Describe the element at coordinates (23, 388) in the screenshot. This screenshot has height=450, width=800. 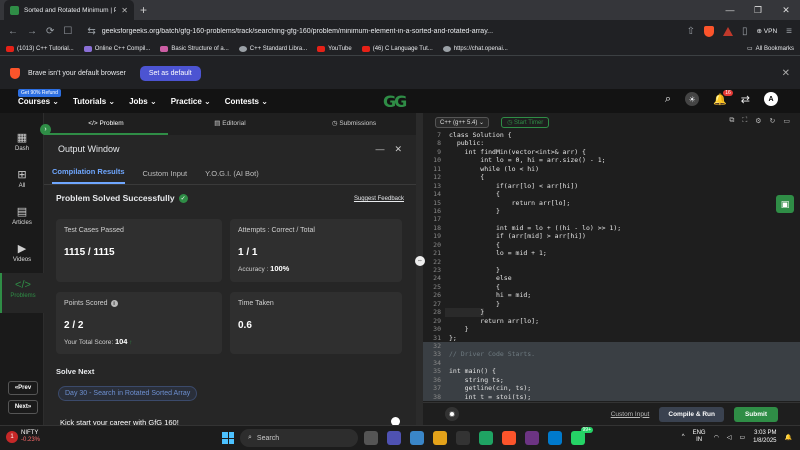
I see `prev-button: « Prev` at that location.